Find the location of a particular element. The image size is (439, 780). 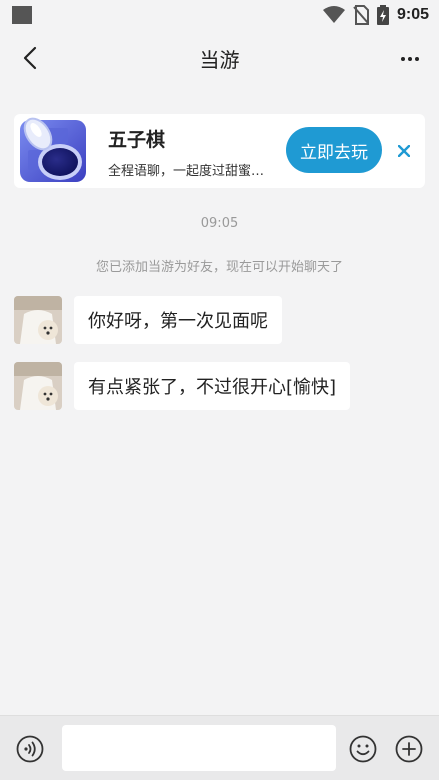

message-bubble: 有点紧张了，不过很开心[愉快] is located at coordinates (212, 386).